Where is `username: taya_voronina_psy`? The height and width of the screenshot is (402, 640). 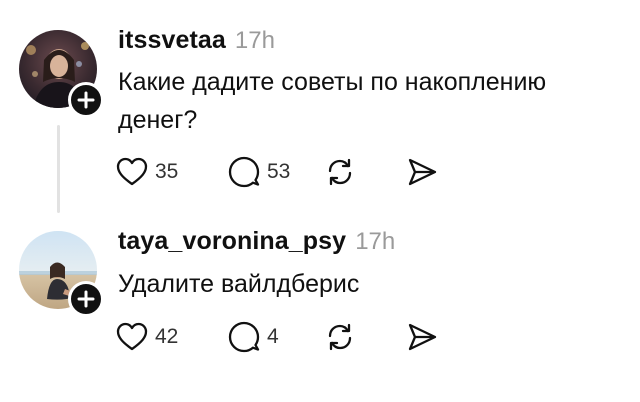
username: taya_voronina_psy is located at coordinates (232, 241).